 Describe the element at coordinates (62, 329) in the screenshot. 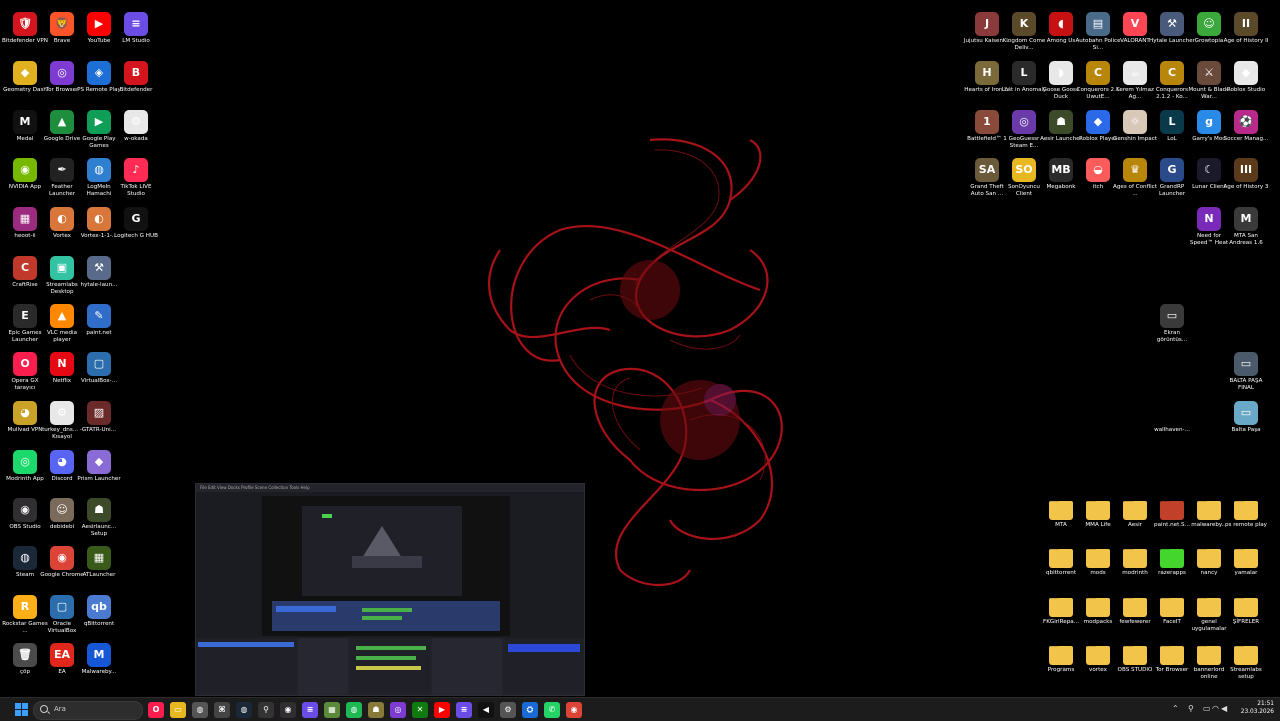

I see `desktop-shortcut: ▲ VLC media player` at that location.